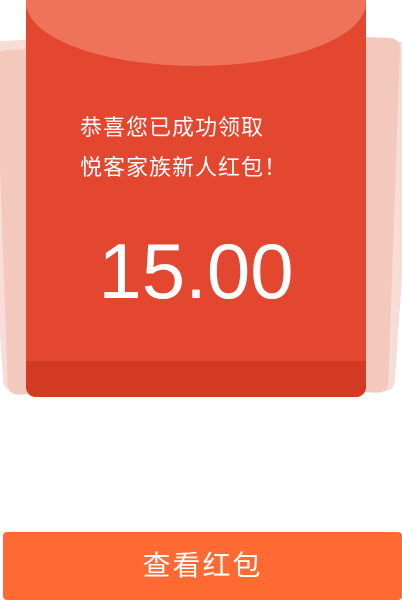 The width and height of the screenshot is (402, 600). What do you see at coordinates (196, 271) in the screenshot?
I see `red-packet-amount: 15.00` at bounding box center [196, 271].